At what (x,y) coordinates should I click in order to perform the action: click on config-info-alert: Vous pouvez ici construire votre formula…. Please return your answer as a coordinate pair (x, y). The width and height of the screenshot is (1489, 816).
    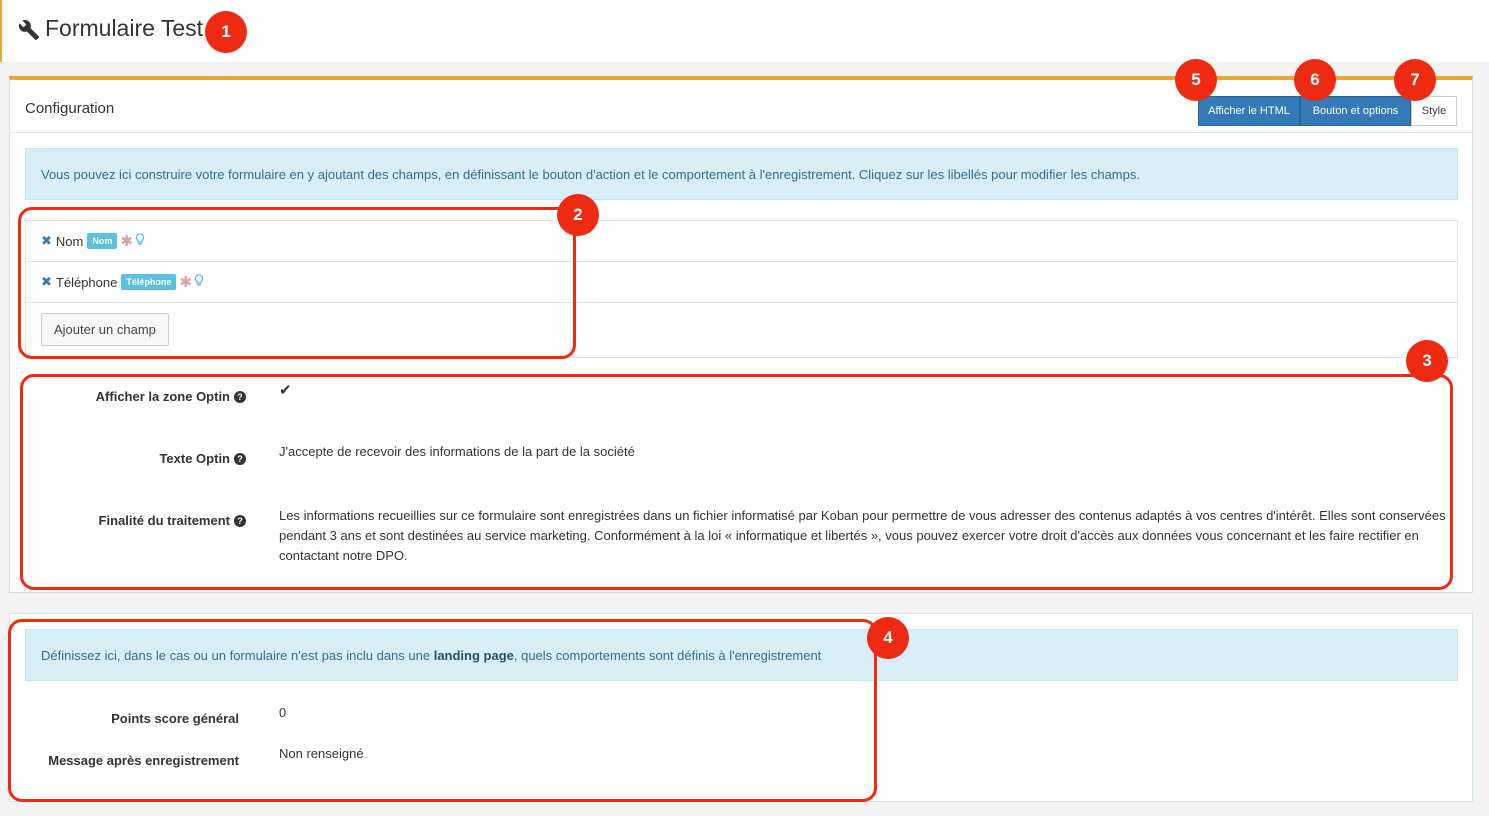
    Looking at the image, I should click on (741, 174).